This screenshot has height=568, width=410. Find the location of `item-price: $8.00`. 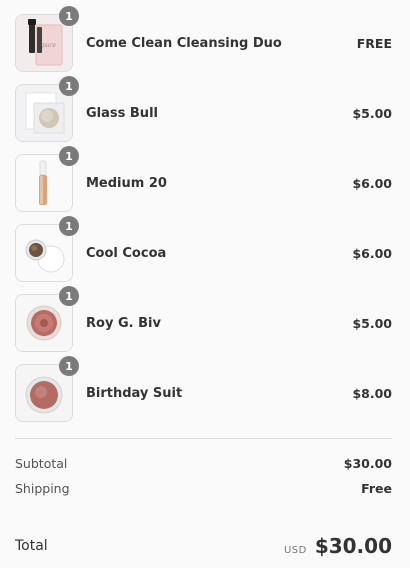

item-price: $8.00 is located at coordinates (372, 393).